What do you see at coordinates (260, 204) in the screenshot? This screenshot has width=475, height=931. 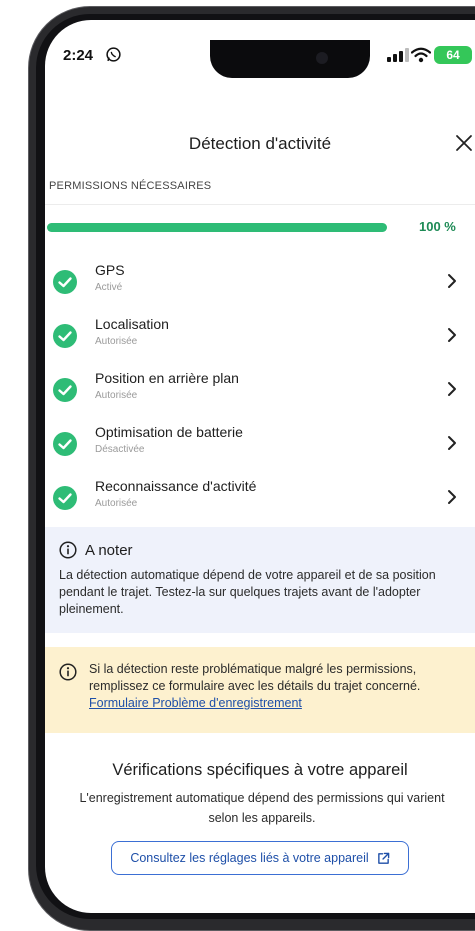 I see `divider` at bounding box center [260, 204].